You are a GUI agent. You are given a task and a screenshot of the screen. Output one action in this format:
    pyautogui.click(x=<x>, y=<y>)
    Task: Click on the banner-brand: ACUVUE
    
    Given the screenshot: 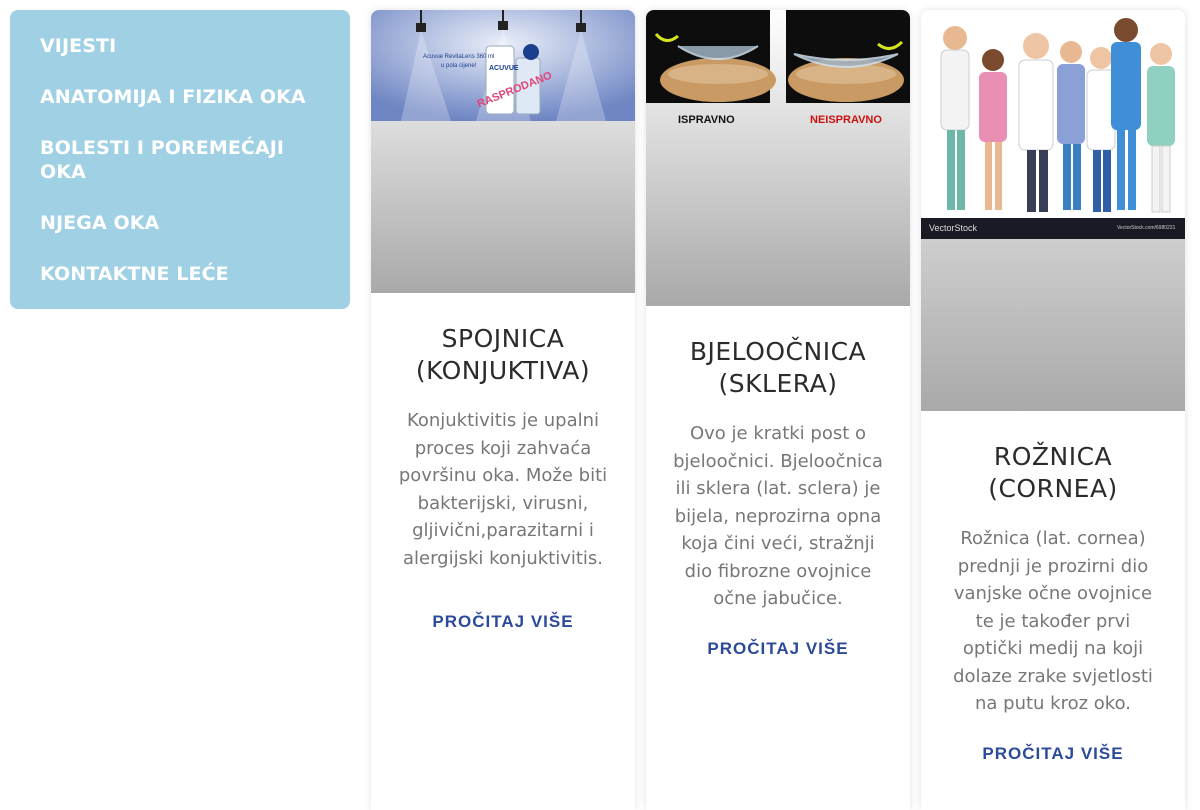 What is the action you would take?
    pyautogui.click(x=504, y=68)
    